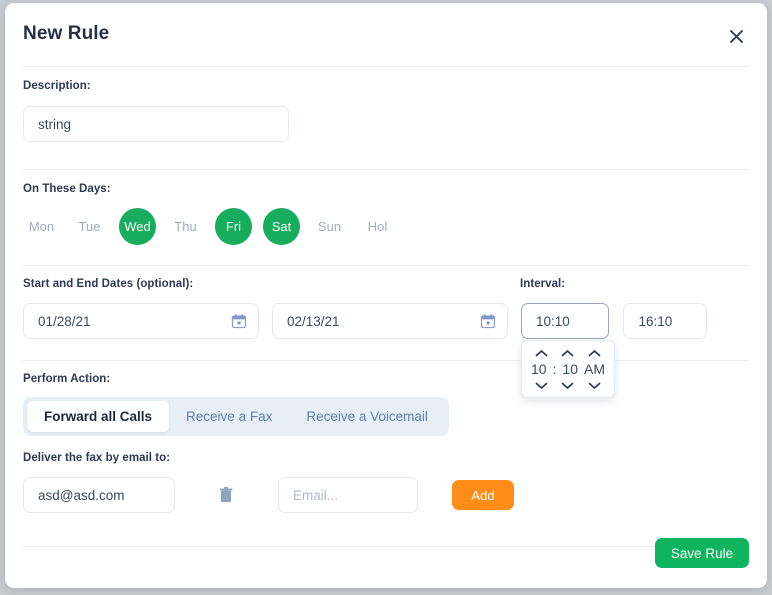 The image size is (772, 595). Describe the element at coordinates (386, 474) in the screenshot. I see `email-section: Deliver the fax by email to: Add` at that location.